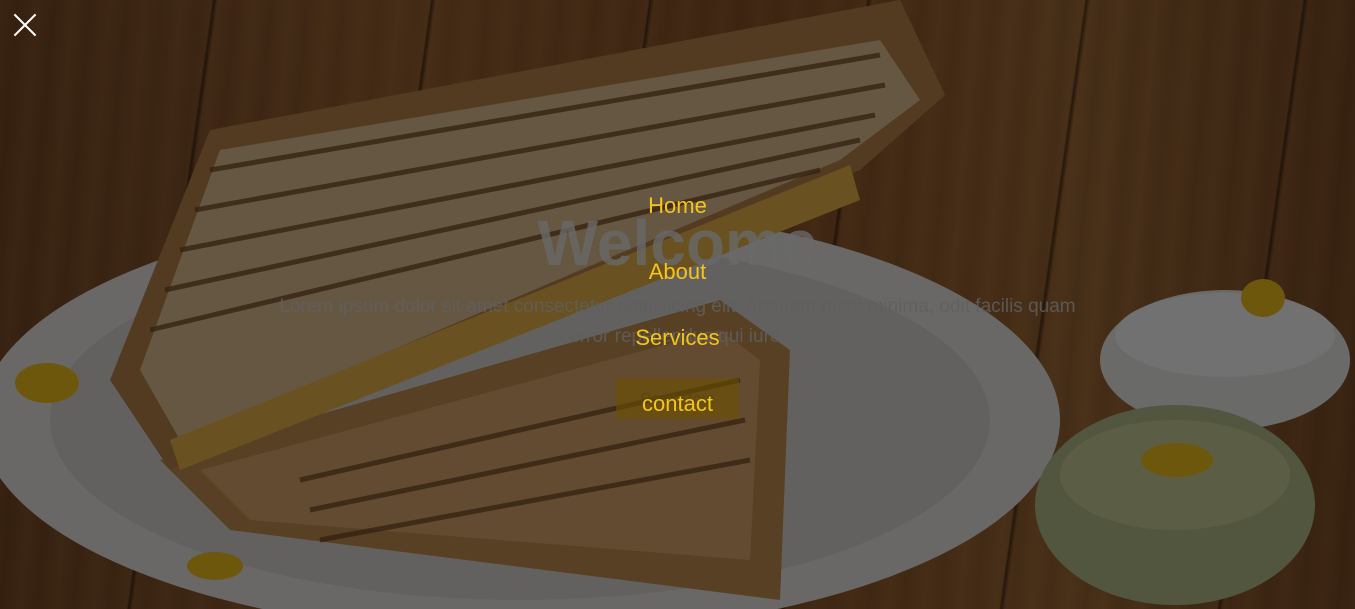 The image size is (1355, 609). What do you see at coordinates (677, 290) in the screenshot?
I see `nav-item-about: About` at bounding box center [677, 290].